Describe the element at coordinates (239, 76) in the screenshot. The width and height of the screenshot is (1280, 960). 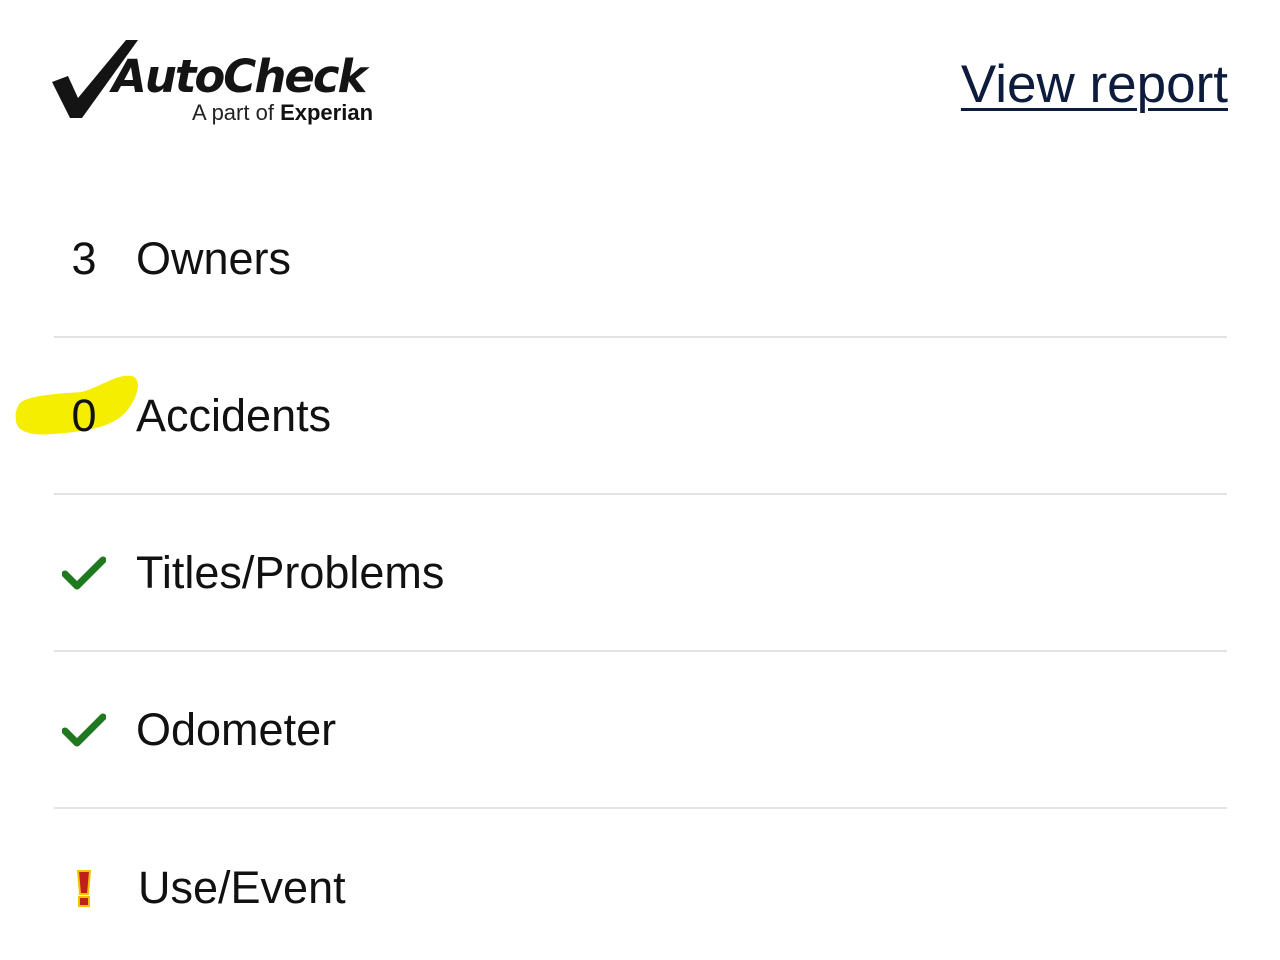
I see `logo-wordmark: AutoCheck` at that location.